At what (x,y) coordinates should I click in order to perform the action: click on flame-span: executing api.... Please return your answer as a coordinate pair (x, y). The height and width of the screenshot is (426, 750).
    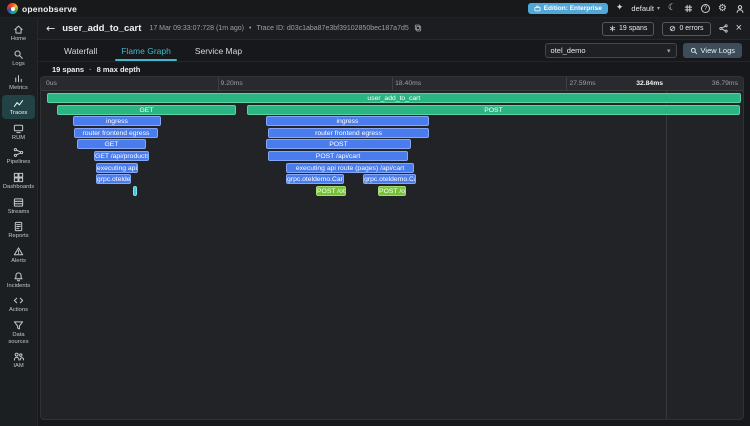
    Looking at the image, I should click on (117, 167).